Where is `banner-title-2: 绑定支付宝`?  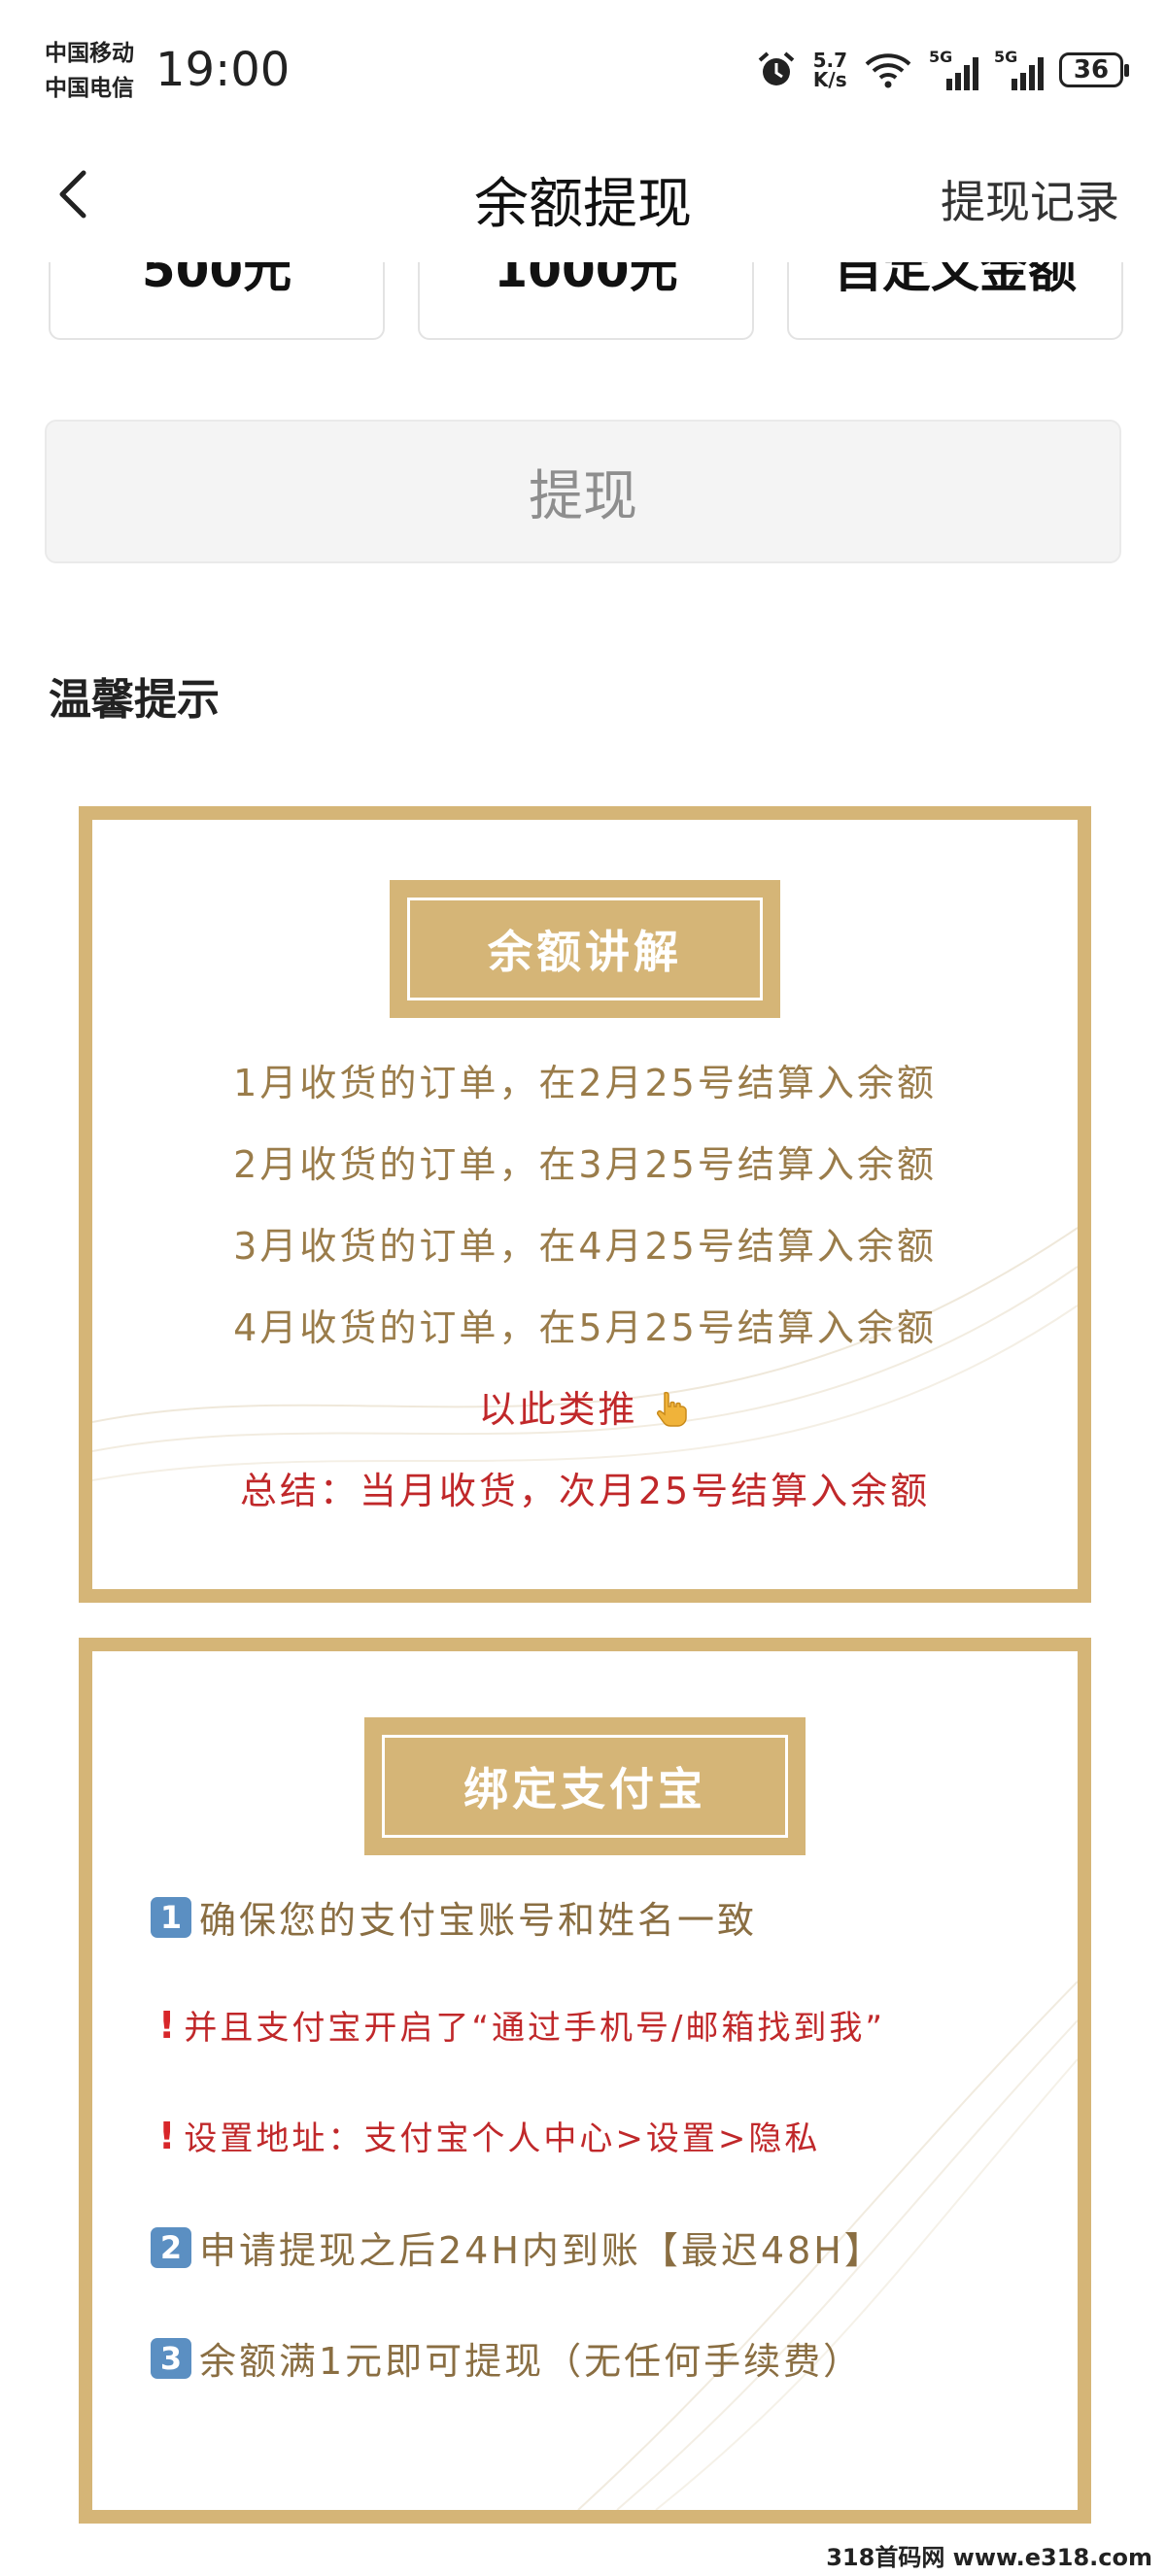
banner-title-2: 绑定支付宝 is located at coordinates (585, 1786).